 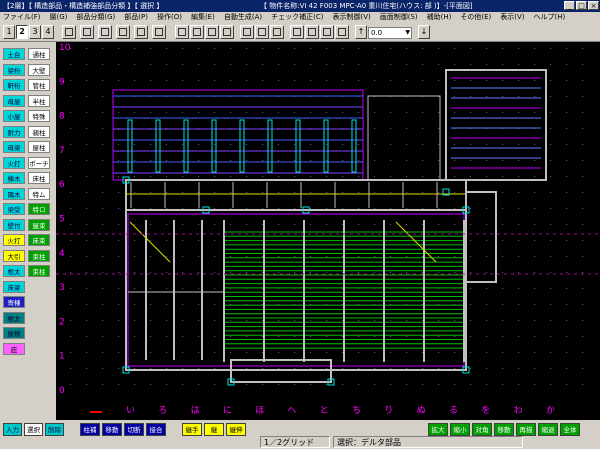 I want to click on palette-a-11: 壁付, so click(x=14, y=224).